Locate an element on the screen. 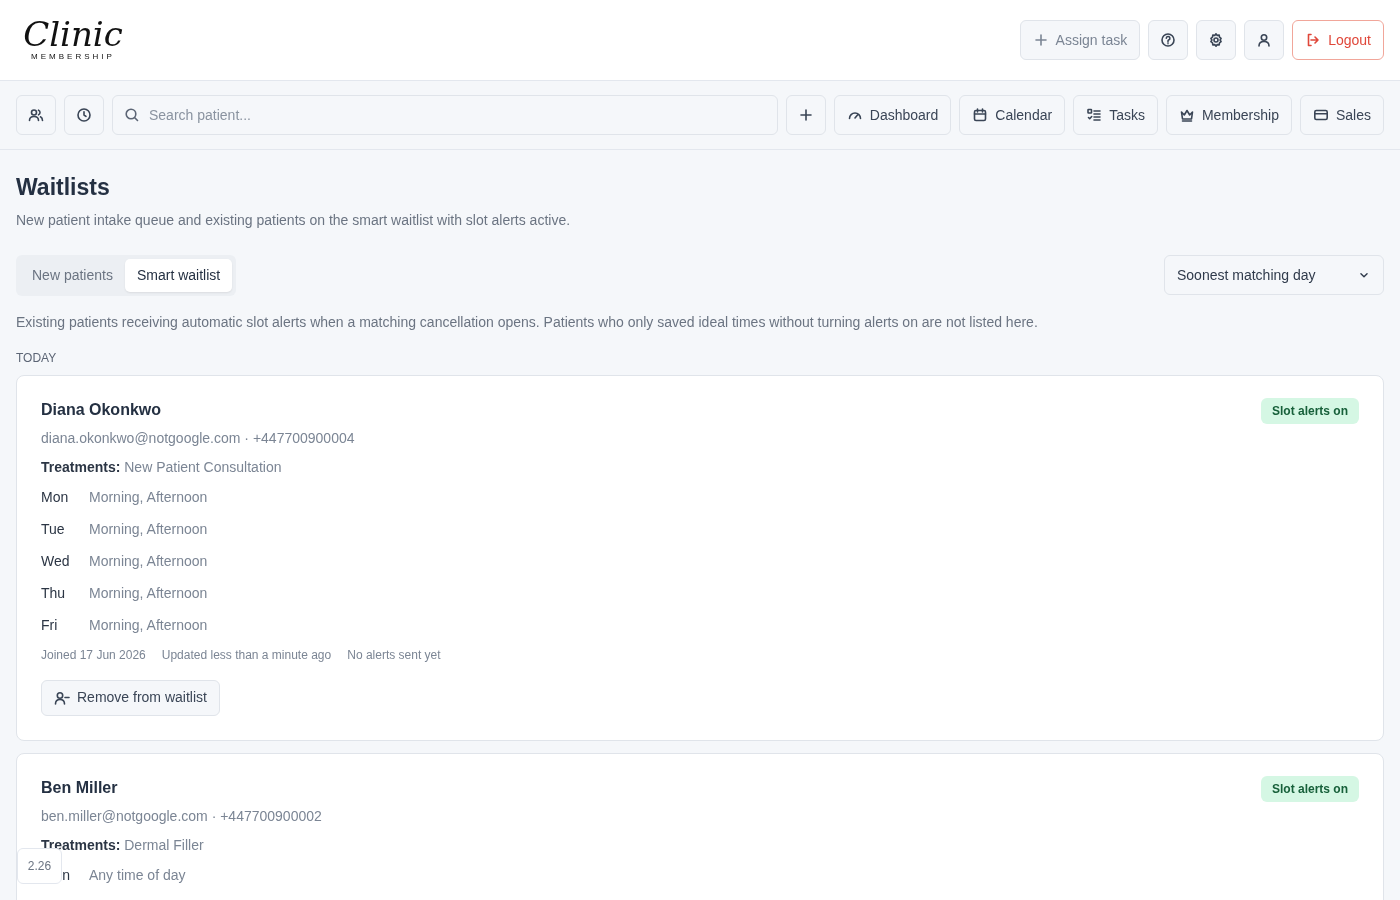  tab: New patients is located at coordinates (72, 275).